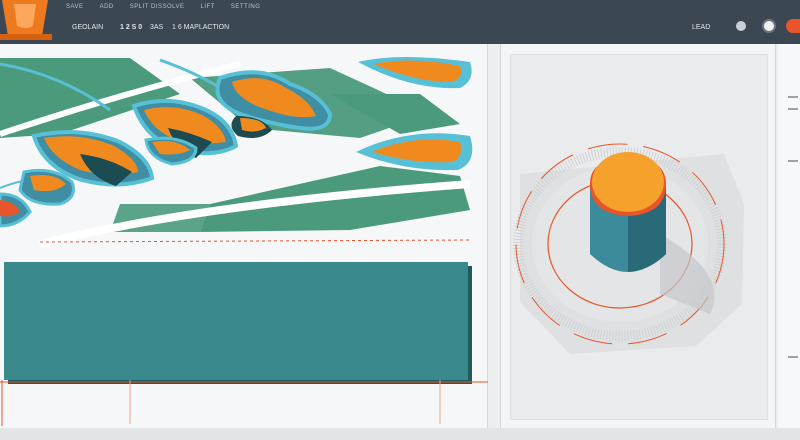 The width and height of the screenshot is (800, 440). Describe the element at coordinates (741, 26) in the screenshot. I see `circle-icon` at that location.